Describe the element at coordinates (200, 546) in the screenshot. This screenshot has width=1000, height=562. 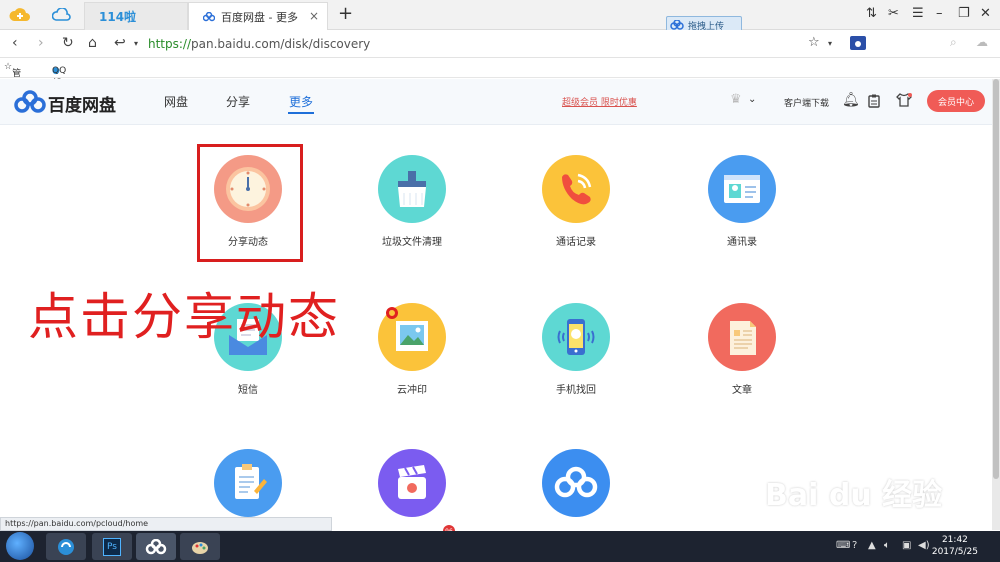
I see `paint-taskbar-icon` at that location.